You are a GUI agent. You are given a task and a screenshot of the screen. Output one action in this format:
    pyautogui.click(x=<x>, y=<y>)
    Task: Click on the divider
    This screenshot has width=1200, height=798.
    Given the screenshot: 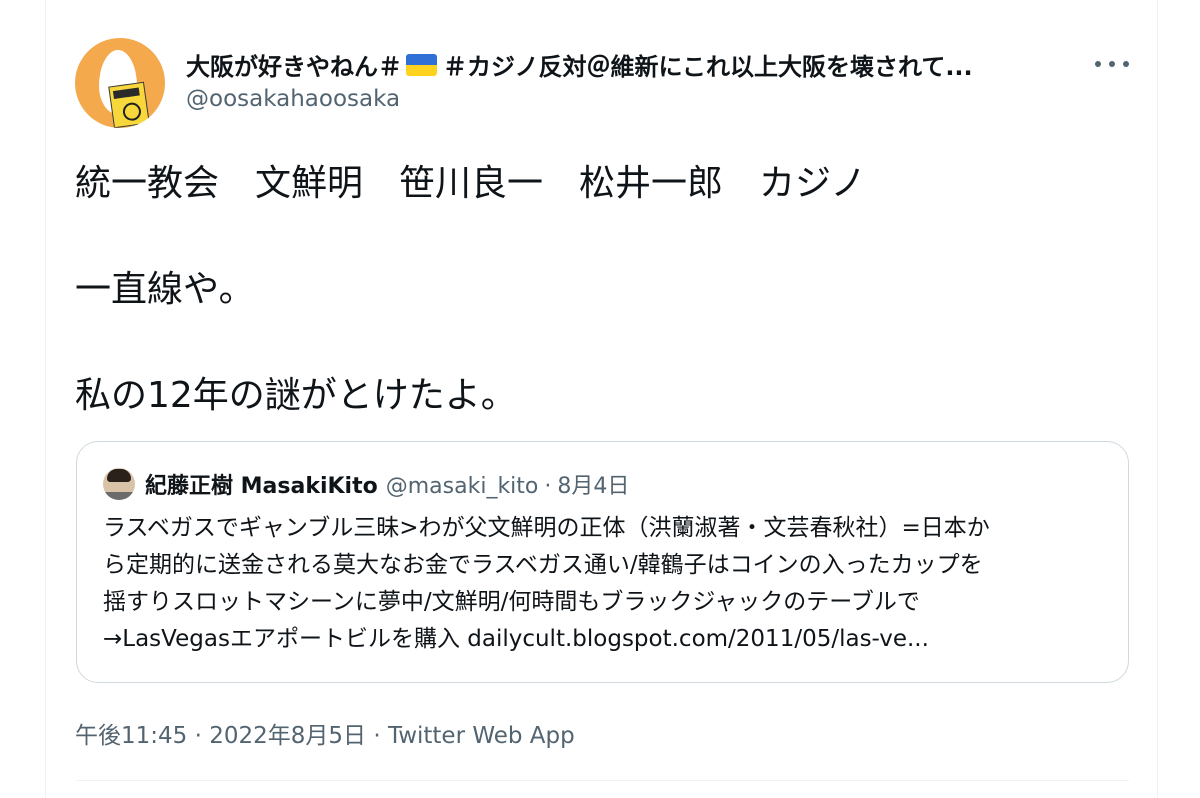 What is the action you would take?
    pyautogui.click(x=602, y=780)
    